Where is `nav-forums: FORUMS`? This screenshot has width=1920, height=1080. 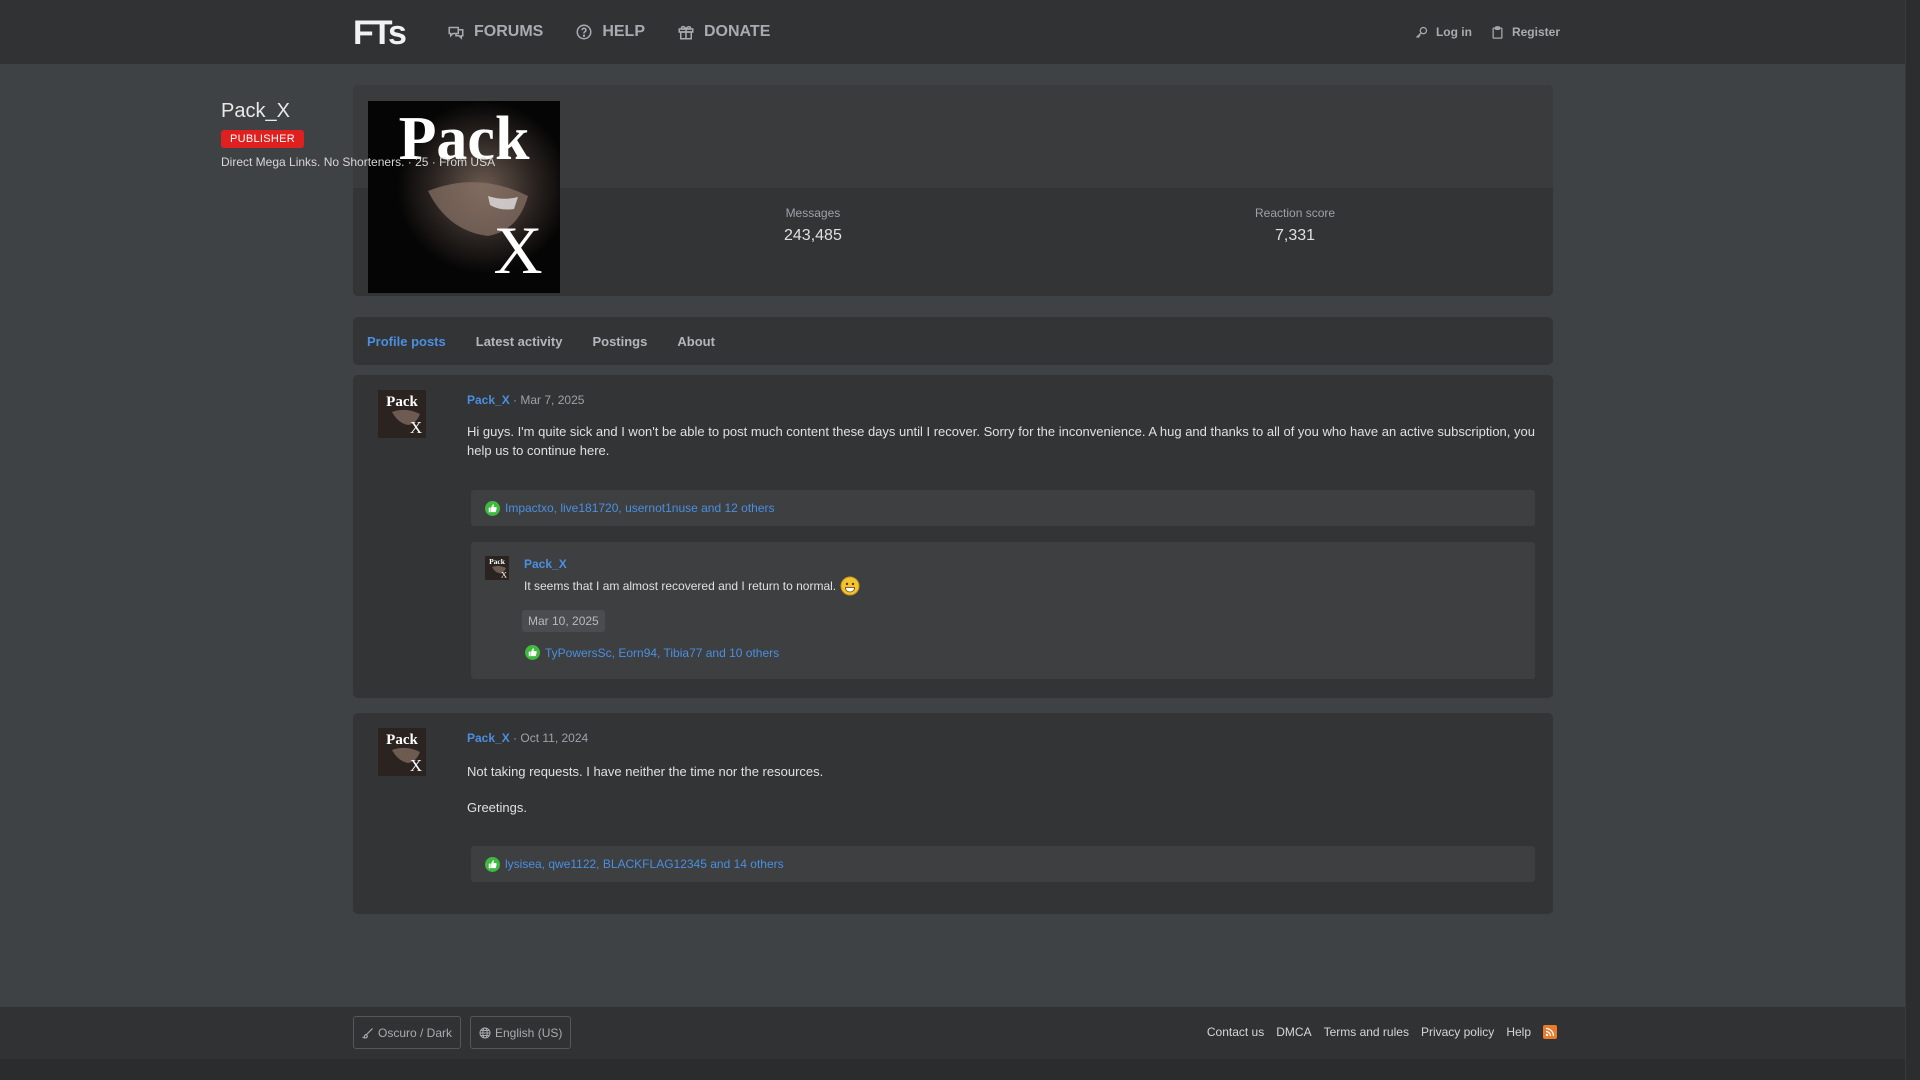
nav-forums: FORUMS is located at coordinates (495, 32).